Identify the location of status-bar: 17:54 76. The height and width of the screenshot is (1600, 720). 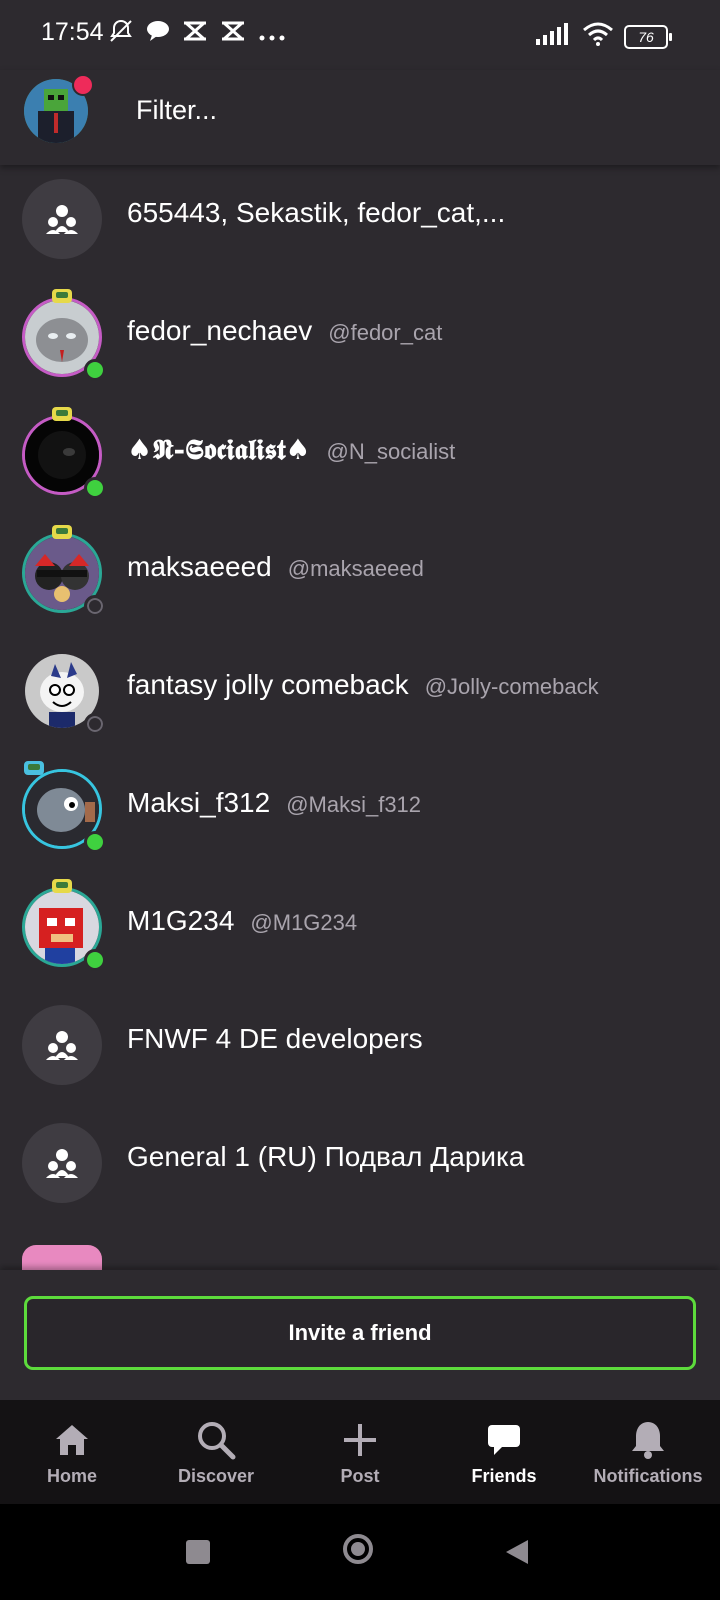
(360, 35).